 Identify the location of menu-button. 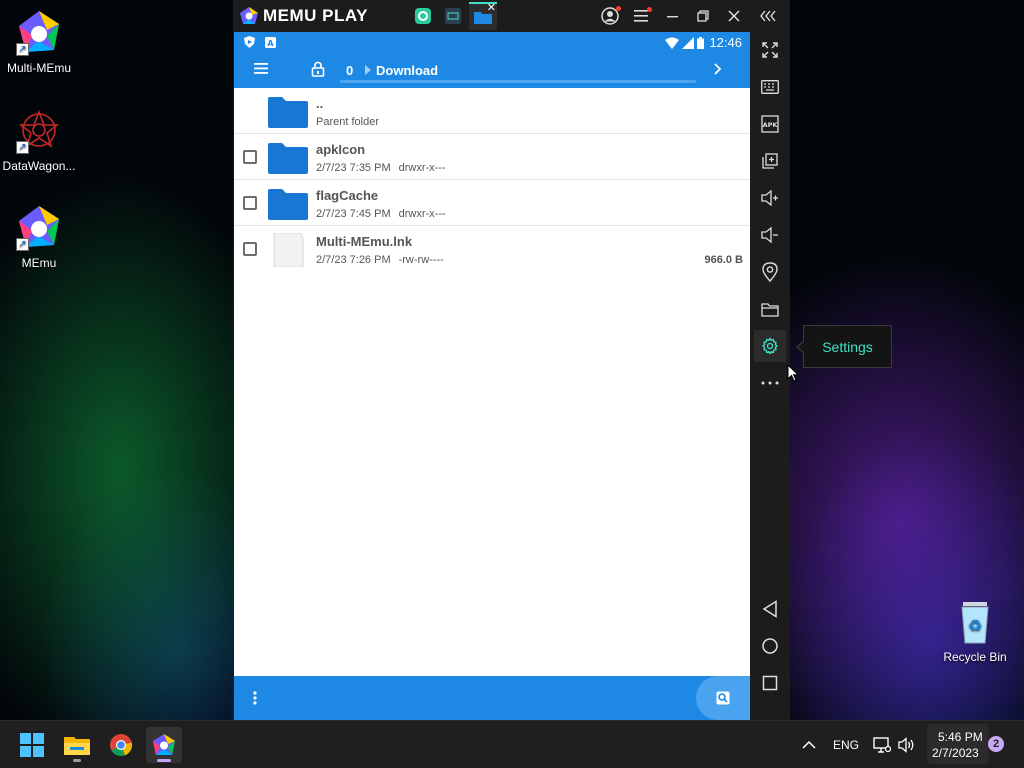
(642, 16).